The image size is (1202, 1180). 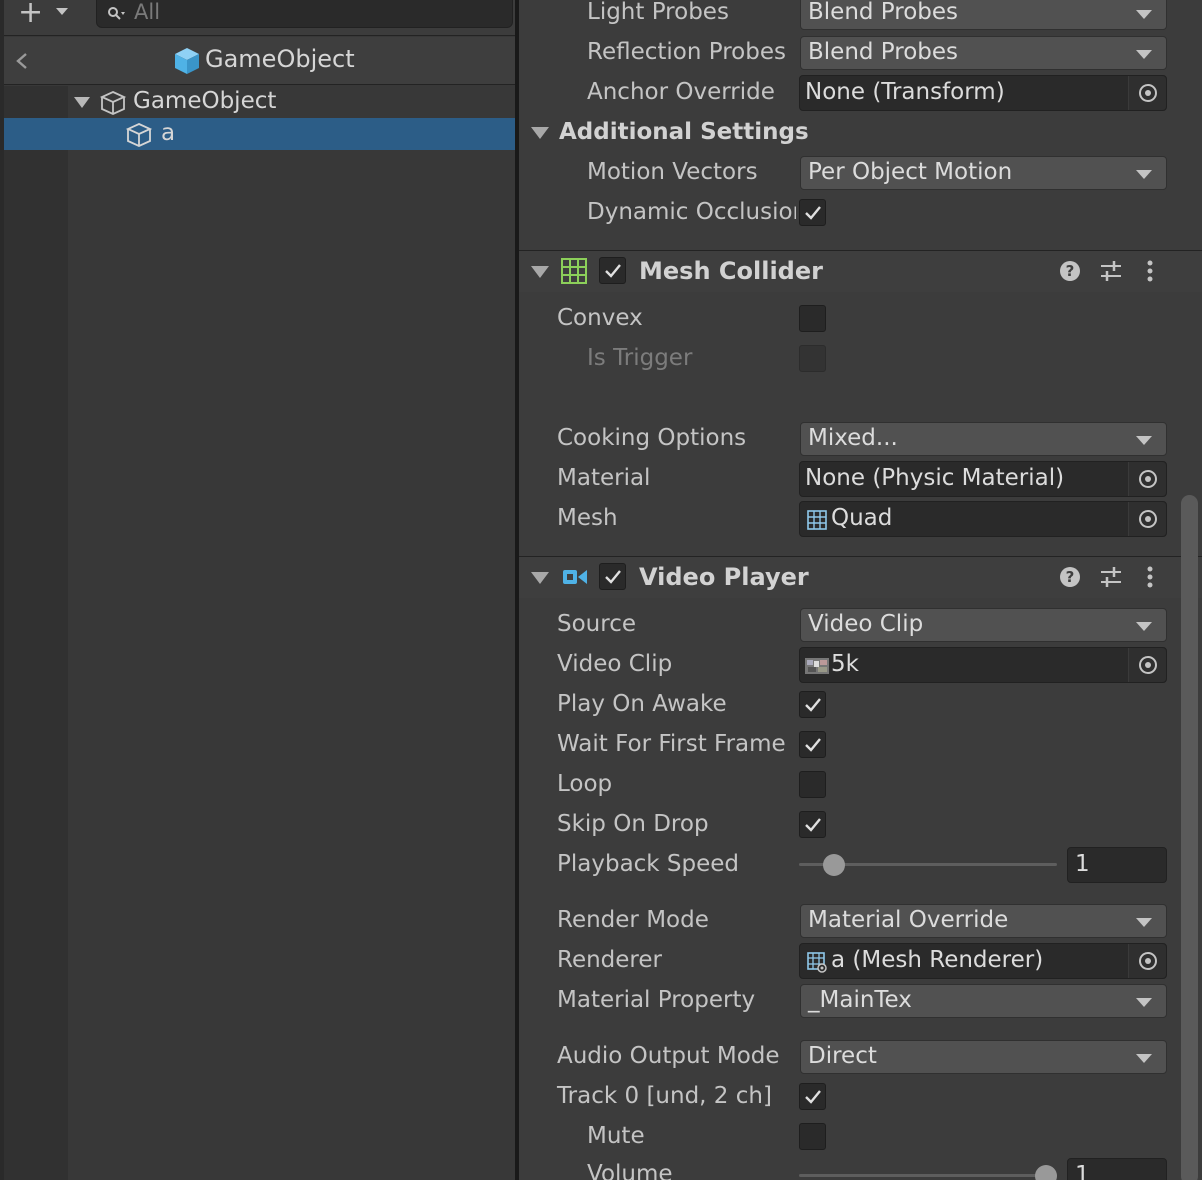 What do you see at coordinates (724, 577) in the screenshot?
I see `video-player-title: Video Player` at bounding box center [724, 577].